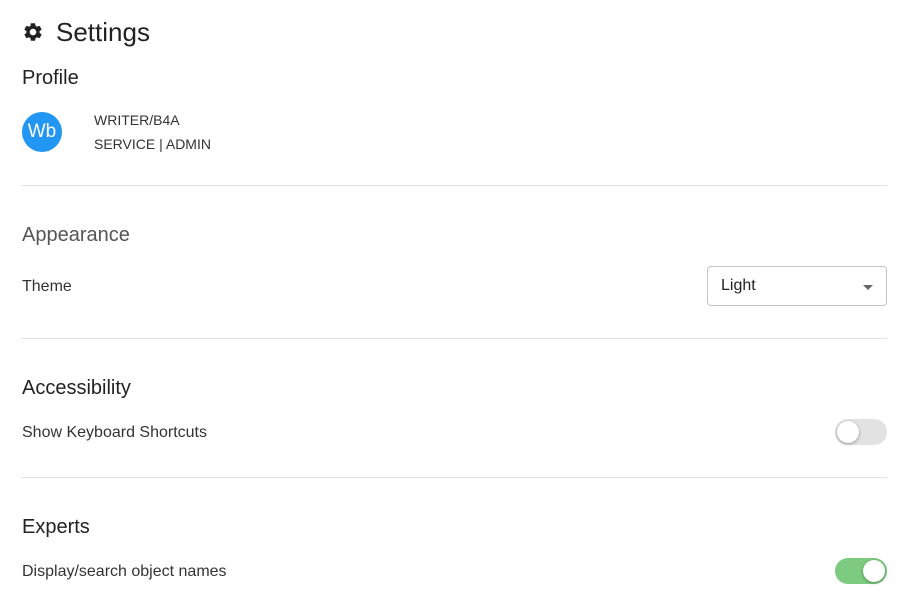 This screenshot has height=612, width=911. Describe the element at coordinates (76, 388) in the screenshot. I see `accessibility-section-title: Accessibility` at that location.